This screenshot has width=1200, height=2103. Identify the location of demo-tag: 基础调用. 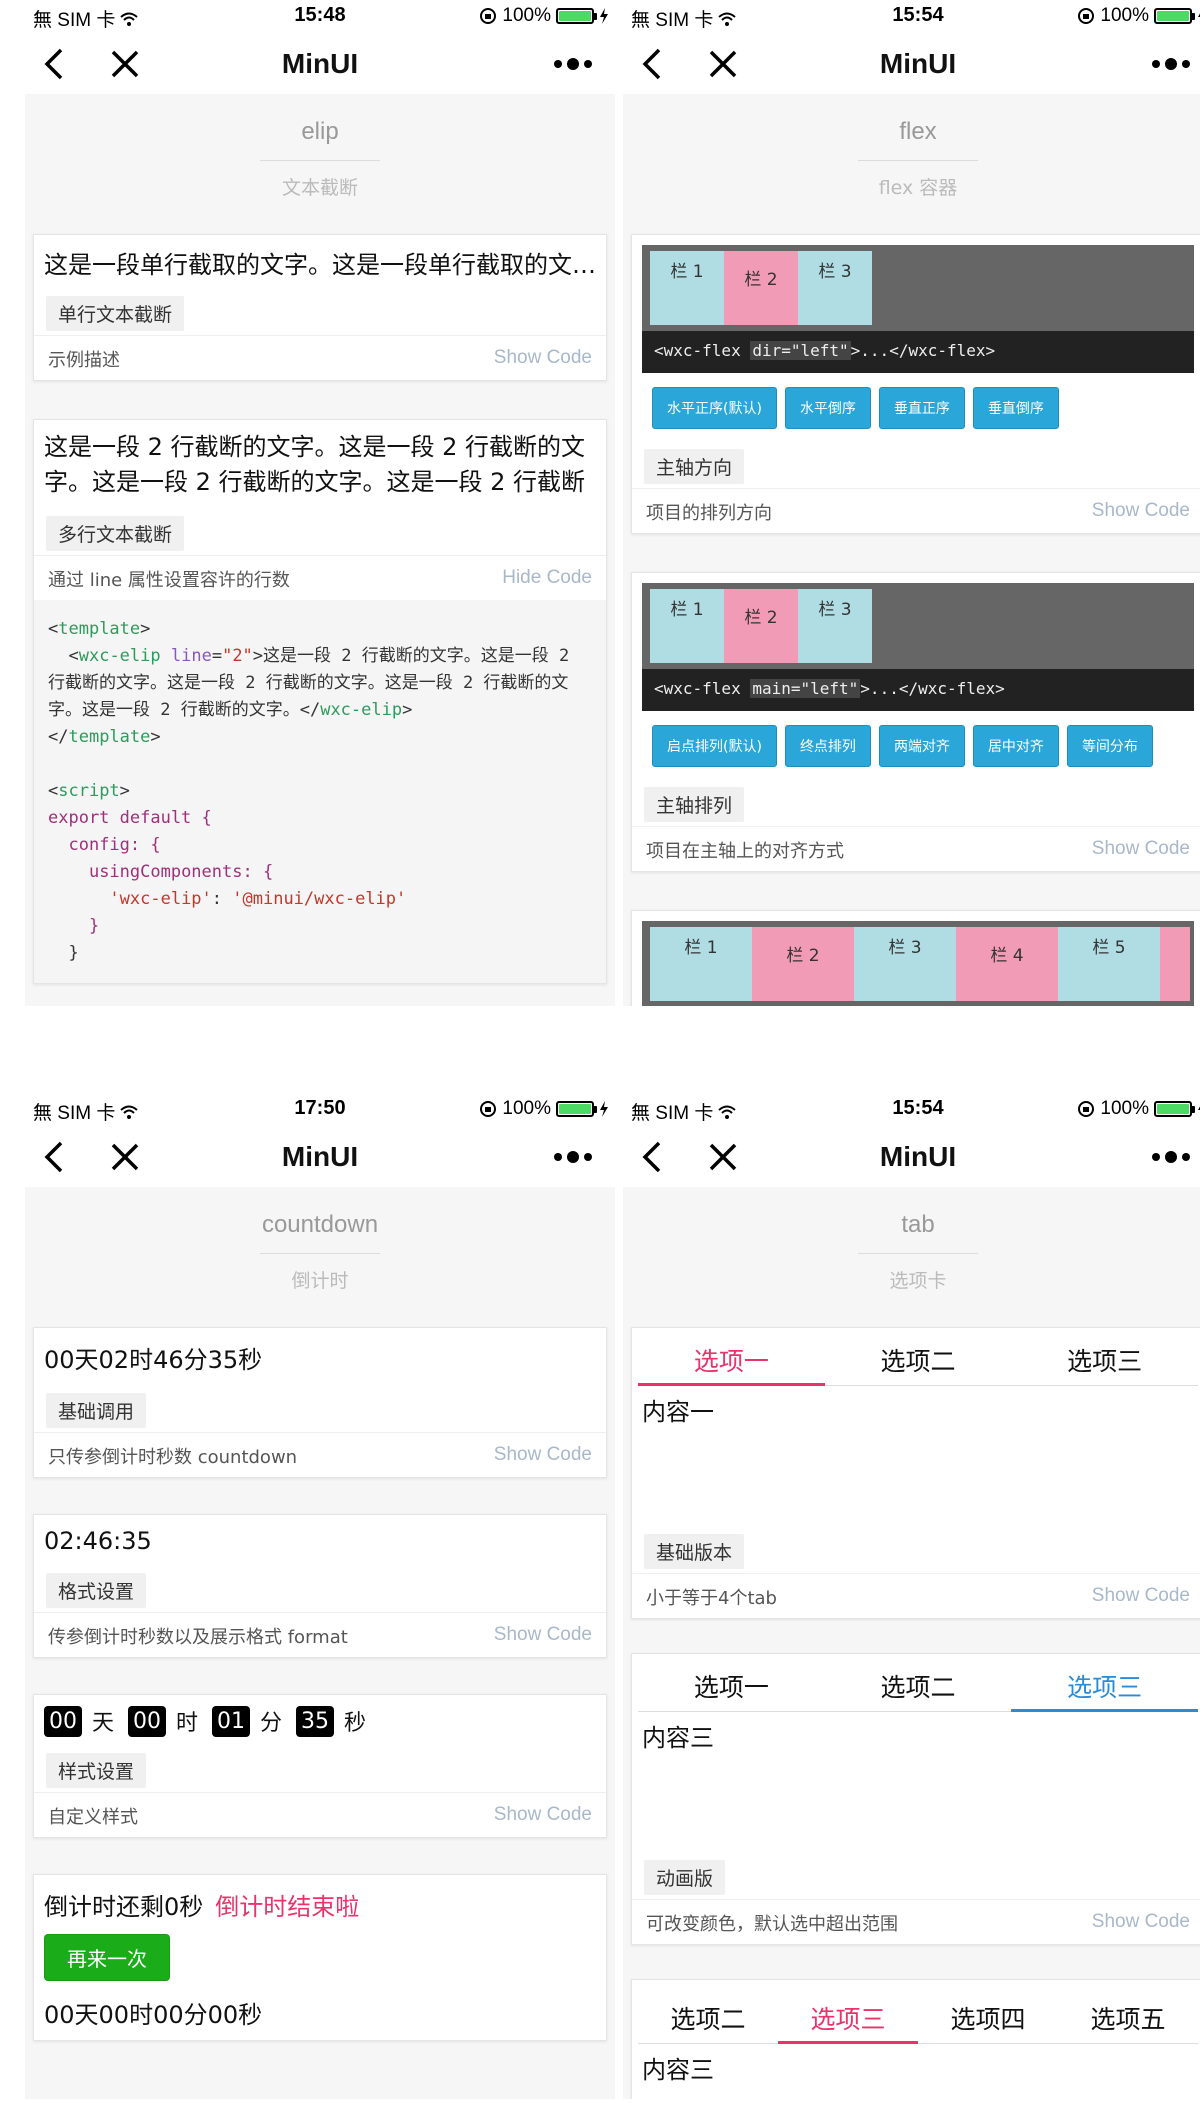
(96, 1410).